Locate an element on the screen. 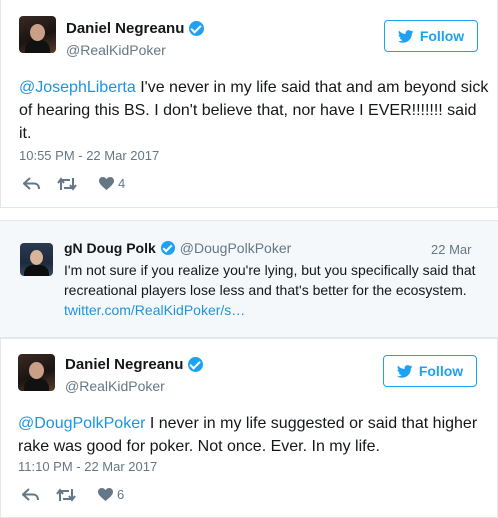 Image resolution: width=498 pixels, height=518 pixels. timestamp: 11:10 PM - 22 Mar 2017 is located at coordinates (87, 466).